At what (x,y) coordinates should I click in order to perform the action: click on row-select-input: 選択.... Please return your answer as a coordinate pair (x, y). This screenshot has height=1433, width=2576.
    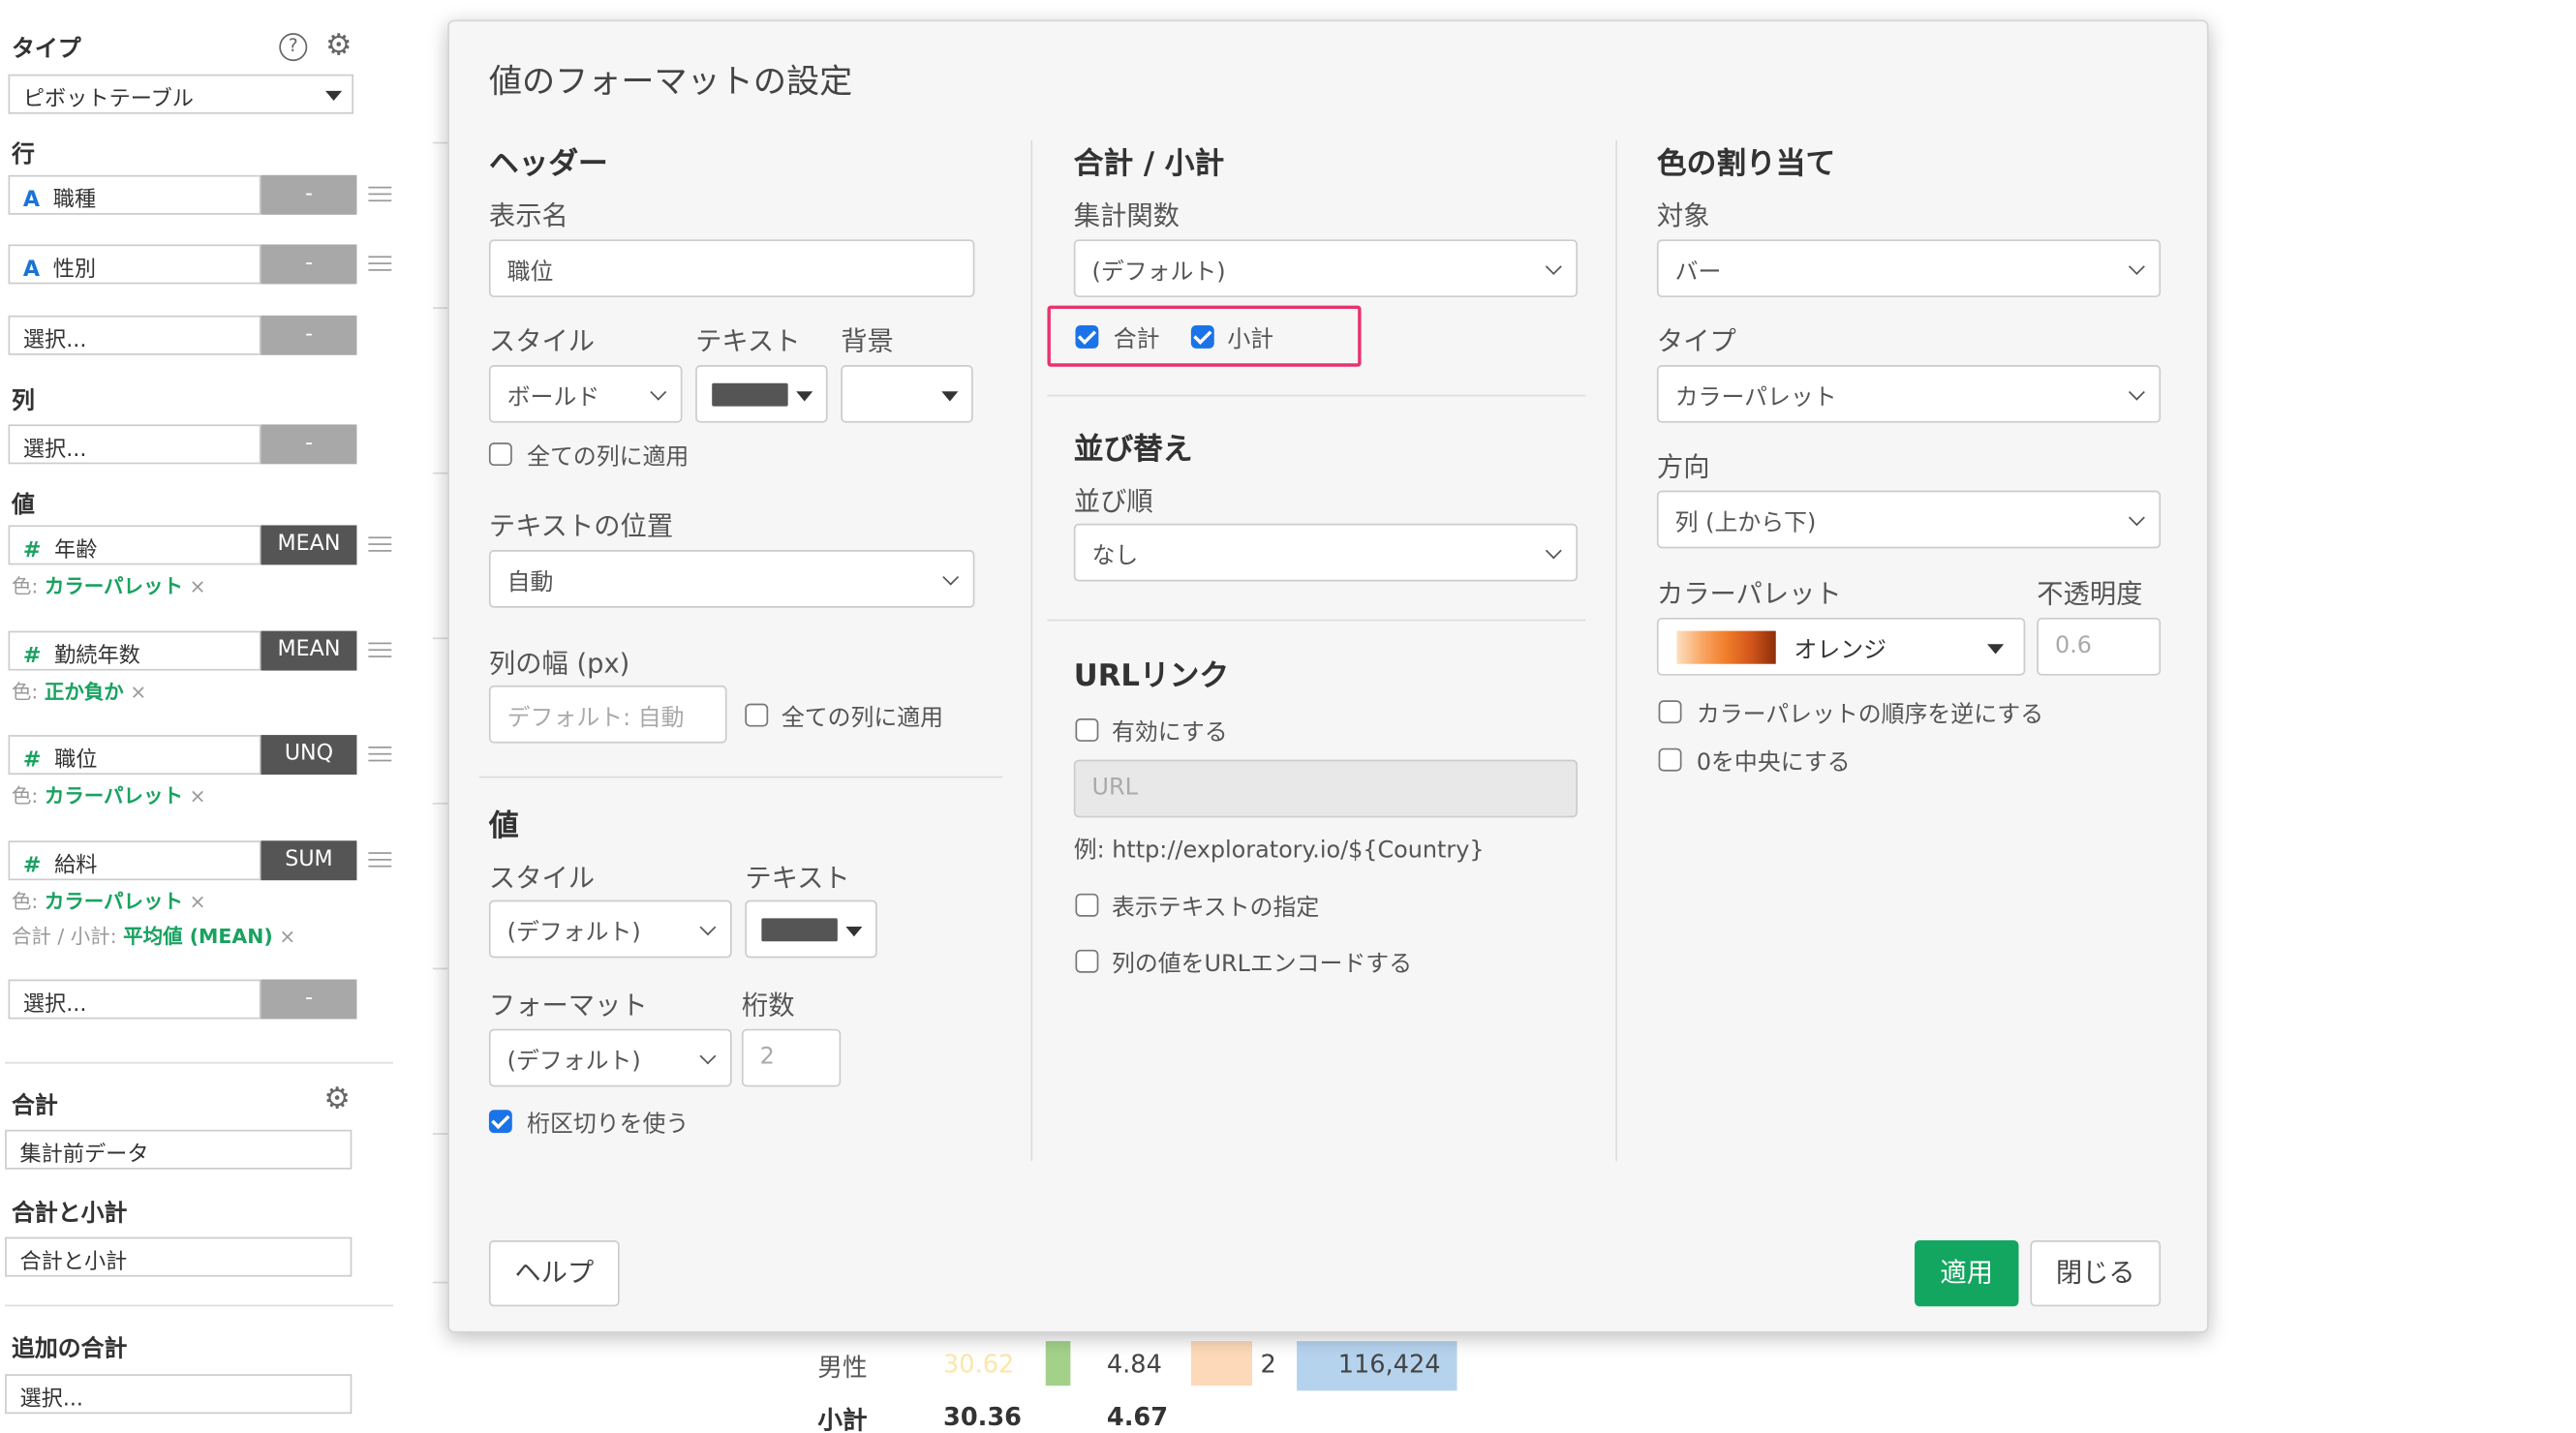
    Looking at the image, I should click on (134, 335).